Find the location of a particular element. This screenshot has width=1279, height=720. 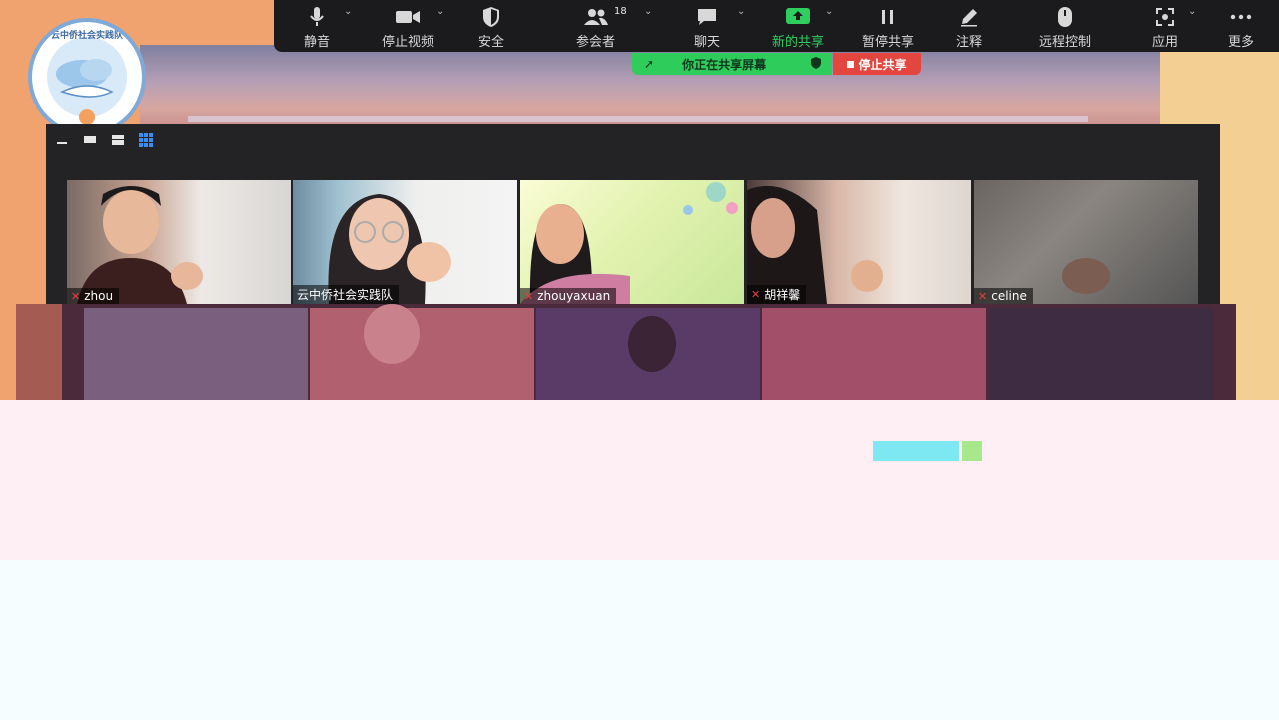

remote-control-button: 远程控制 is located at coordinates (1065, 27).